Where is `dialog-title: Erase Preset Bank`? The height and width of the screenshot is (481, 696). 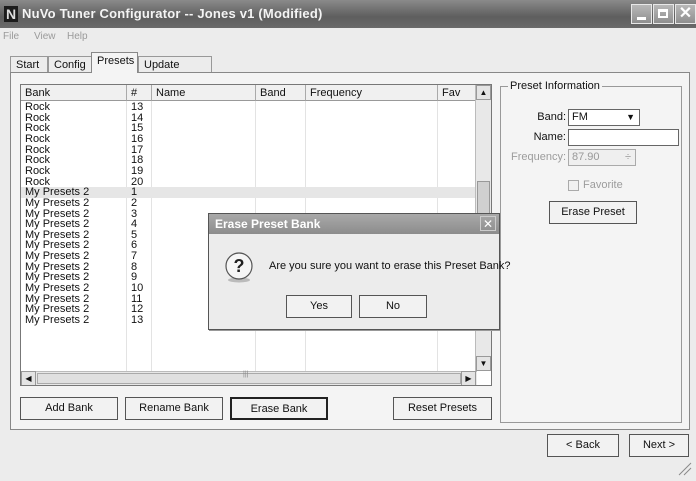
dialog-title: Erase Preset Bank is located at coordinates (268, 224).